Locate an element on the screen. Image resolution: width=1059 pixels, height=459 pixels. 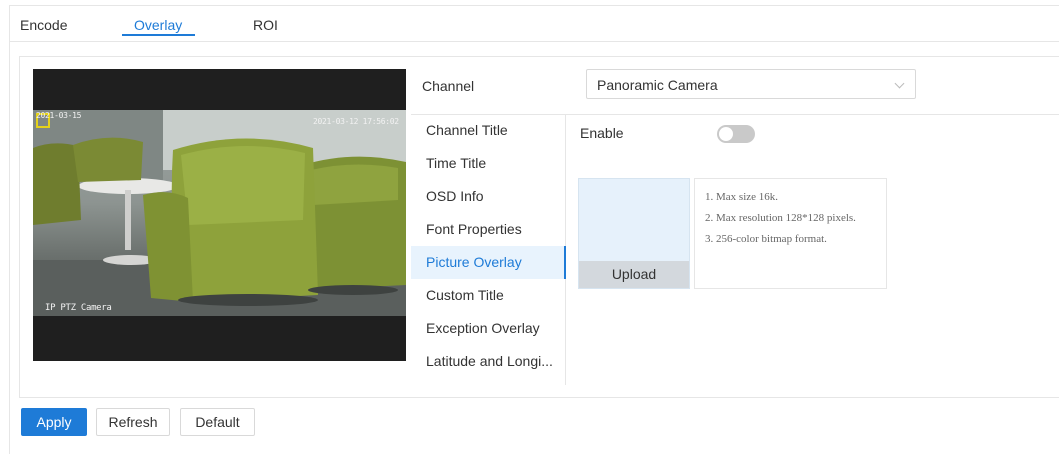
menu-item-font-properties: Font Properties is located at coordinates (488, 229).